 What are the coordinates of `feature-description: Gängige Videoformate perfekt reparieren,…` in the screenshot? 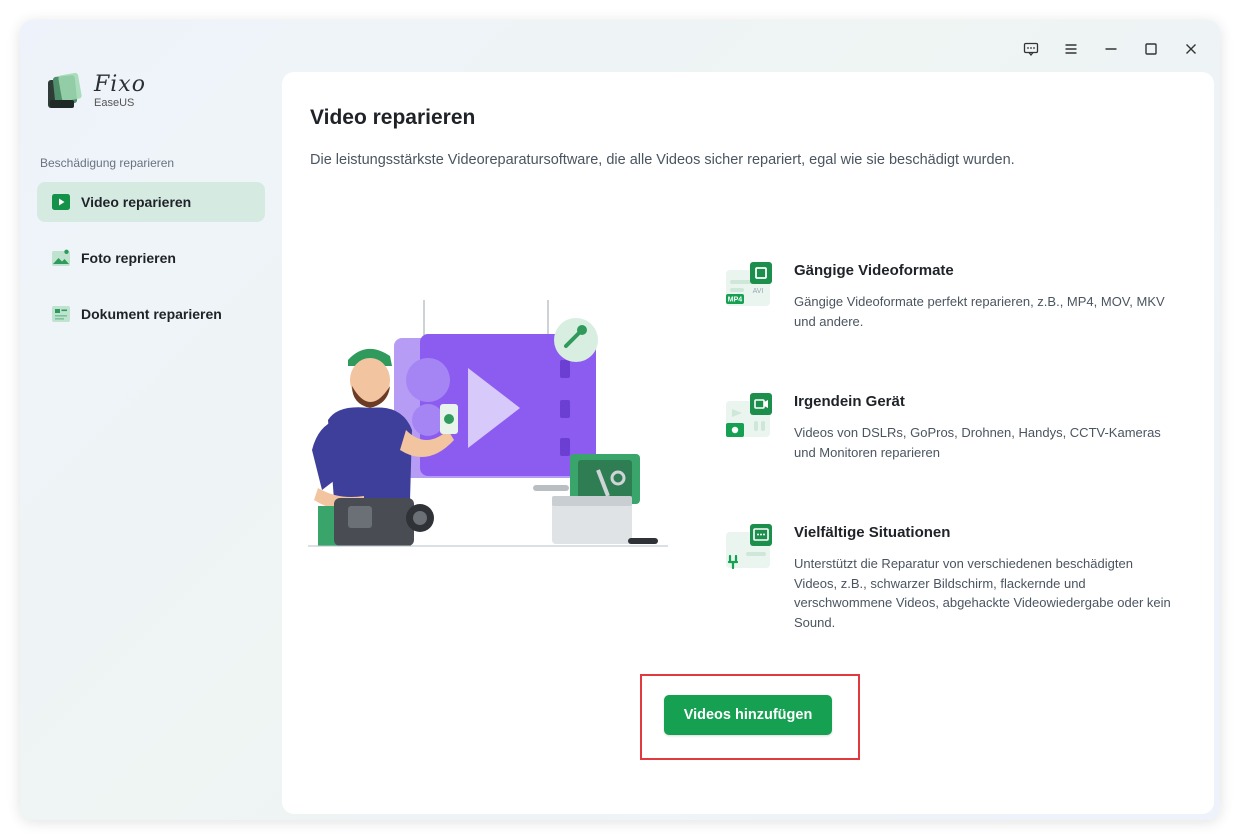 It's located at (979, 311).